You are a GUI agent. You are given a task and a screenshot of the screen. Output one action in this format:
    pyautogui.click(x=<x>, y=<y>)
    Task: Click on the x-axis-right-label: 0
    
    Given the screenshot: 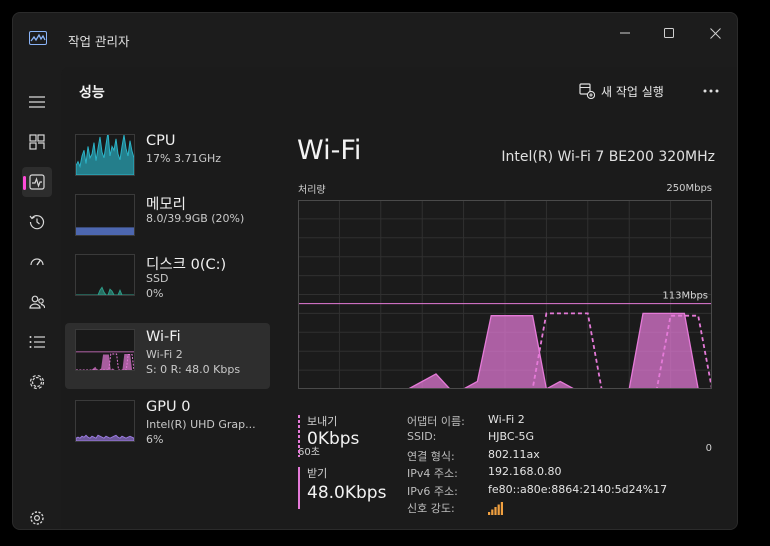 What is the action you would take?
    pyautogui.click(x=708, y=448)
    